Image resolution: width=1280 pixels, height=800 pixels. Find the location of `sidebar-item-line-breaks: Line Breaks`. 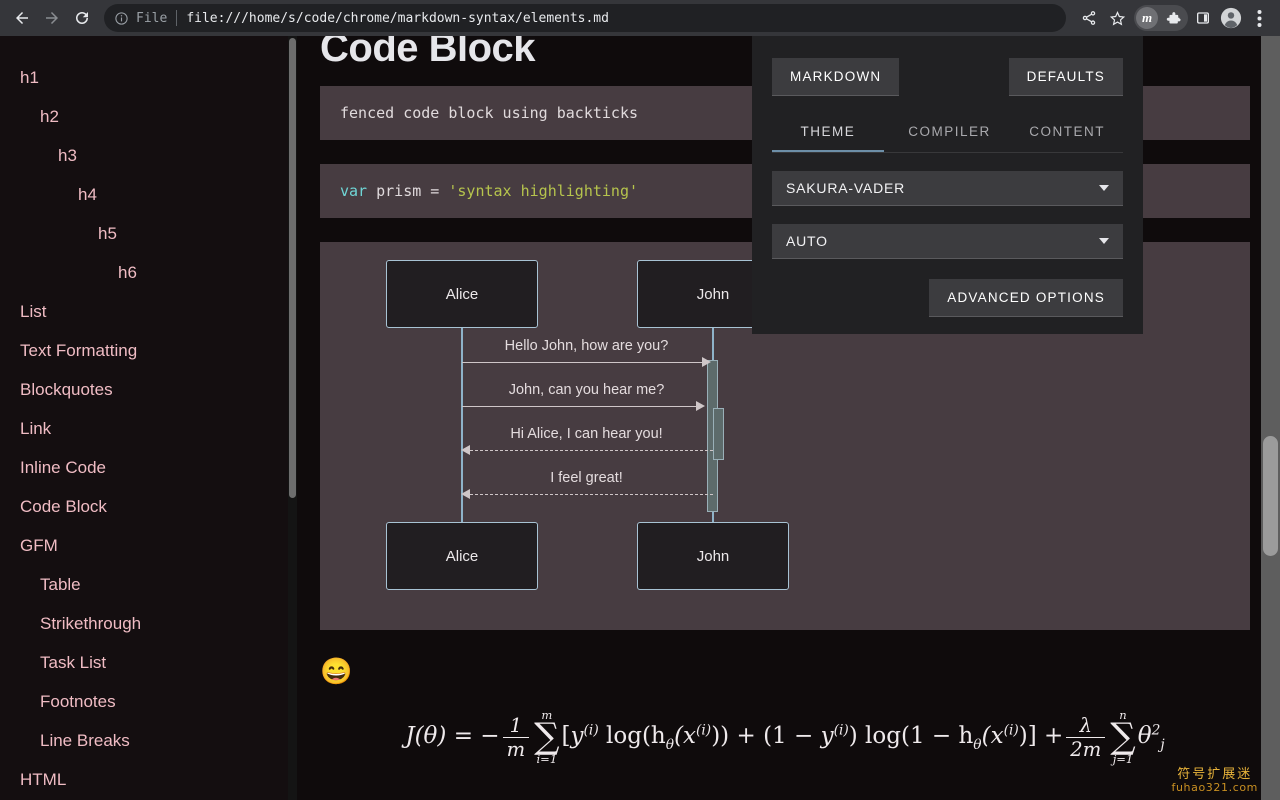

sidebar-item-line-breaks: Line Breaks is located at coordinates (145, 740).